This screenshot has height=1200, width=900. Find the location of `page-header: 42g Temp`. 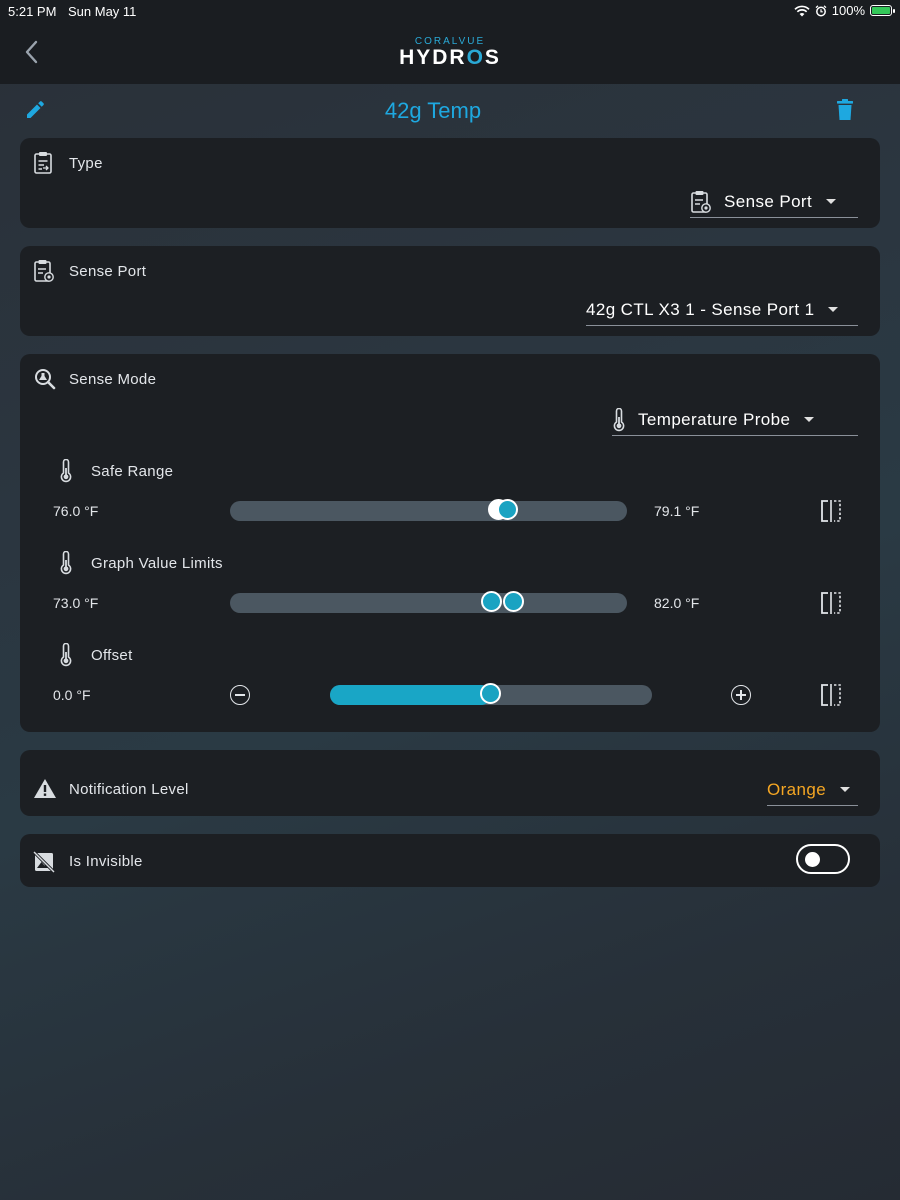

page-header: 42g Temp is located at coordinates (450, 111).